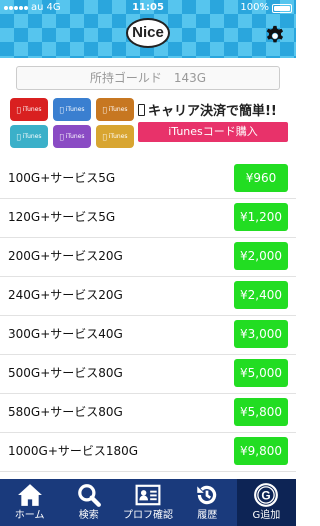 Image resolution: width=320 pixels, height=526 pixels. Describe the element at coordinates (207, 515) in the screenshot. I see `tab-label: 履歴` at that location.